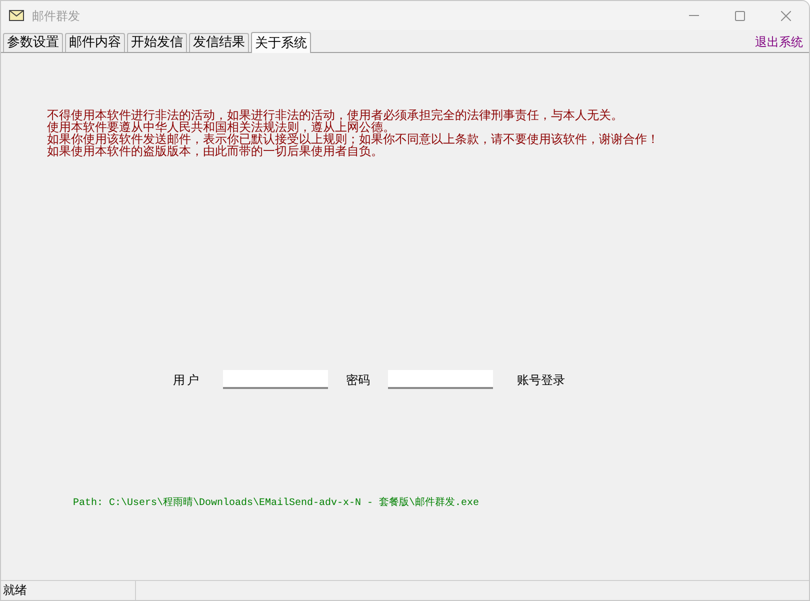  Describe the element at coordinates (95, 42) in the screenshot. I see `tab: 邮件内容` at that location.